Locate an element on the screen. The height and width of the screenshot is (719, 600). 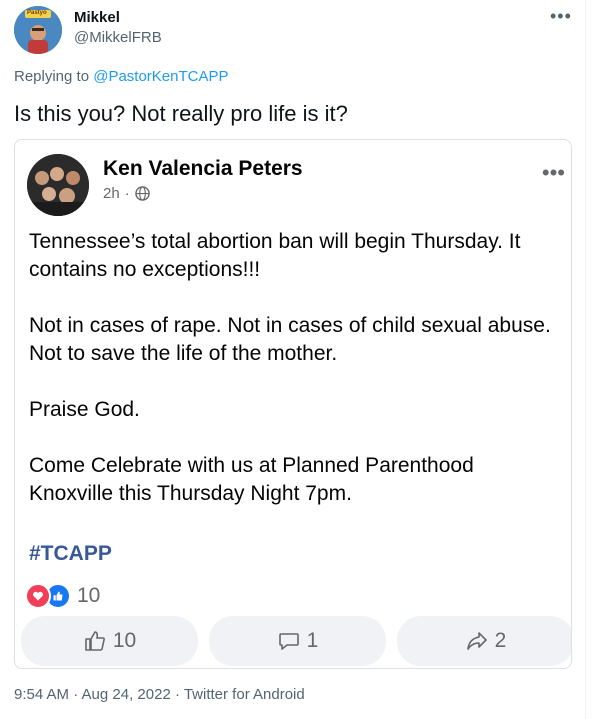
author-handle: @MikkelFRB is located at coordinates (118, 37).